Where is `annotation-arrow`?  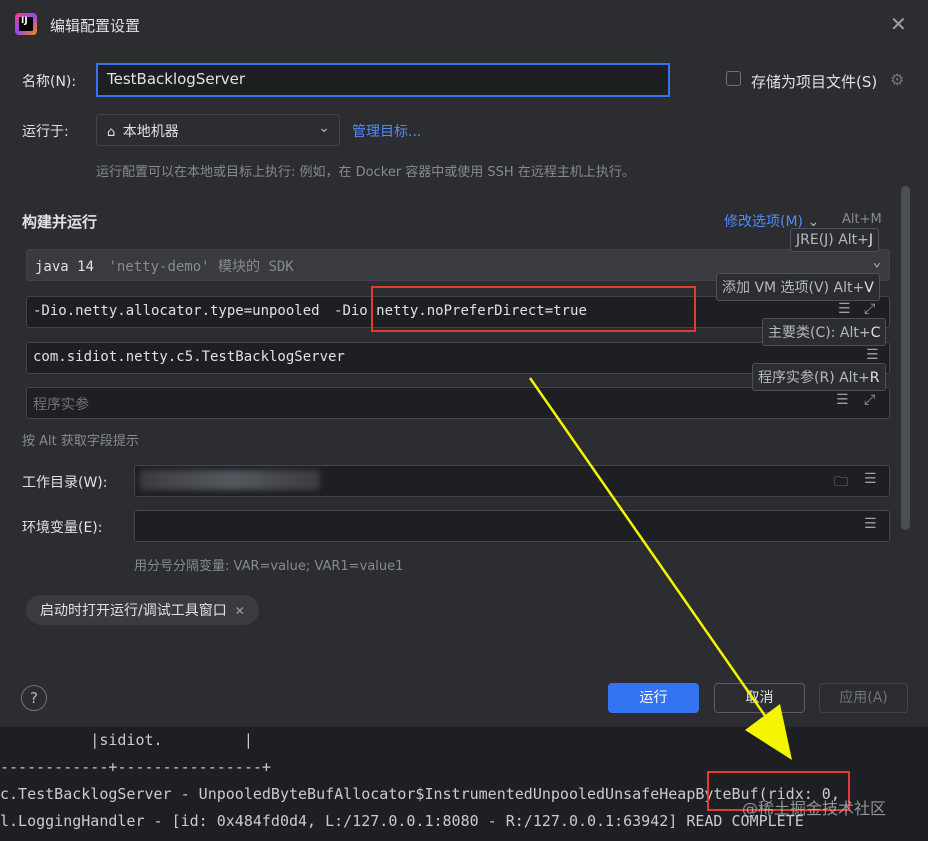
annotation-arrow is located at coordinates (660, 568).